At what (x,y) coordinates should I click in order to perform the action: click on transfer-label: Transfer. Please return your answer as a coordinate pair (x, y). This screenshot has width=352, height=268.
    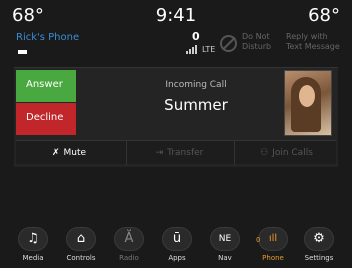
    Looking at the image, I should click on (185, 153).